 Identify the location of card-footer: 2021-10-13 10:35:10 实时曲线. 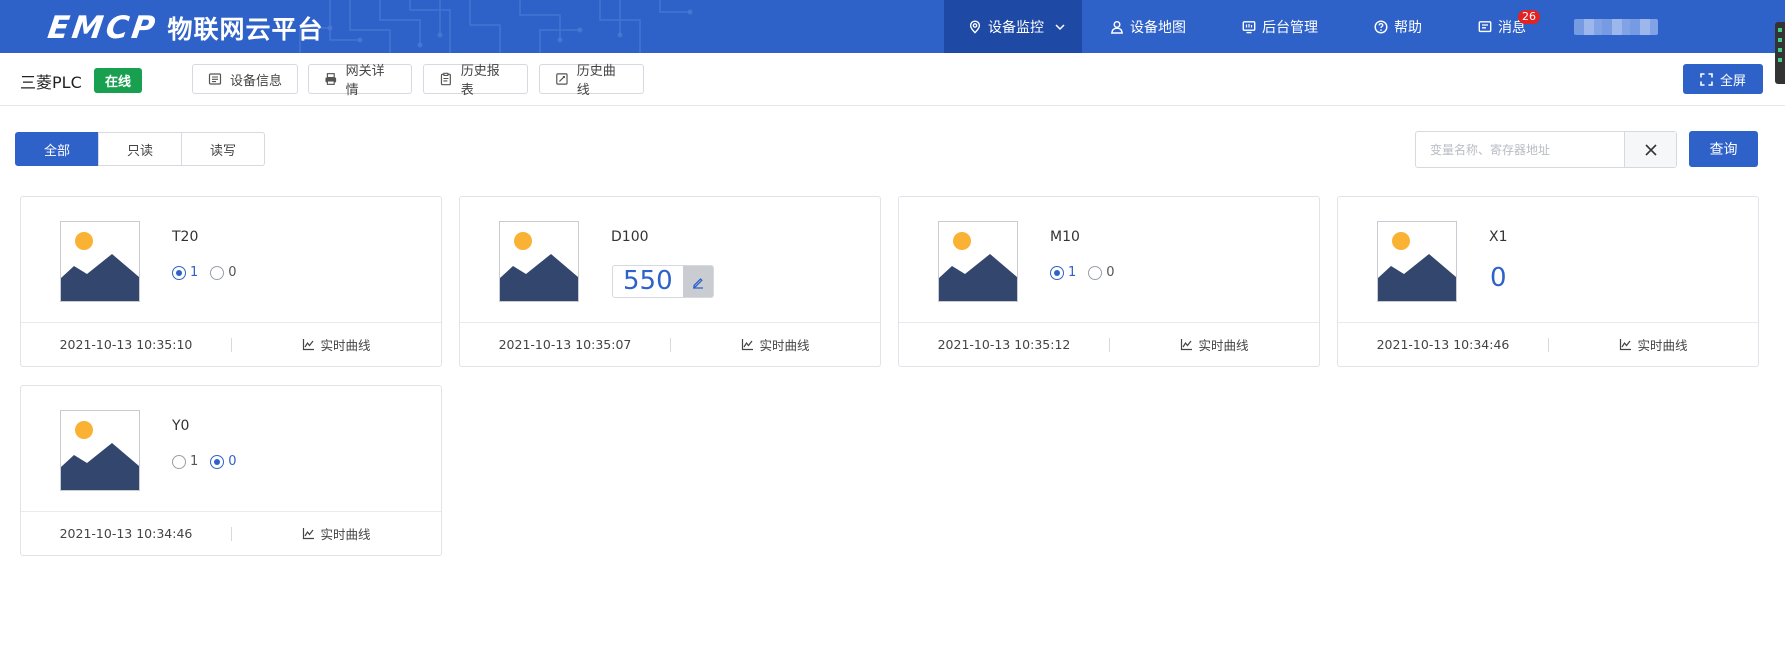
(231, 344).